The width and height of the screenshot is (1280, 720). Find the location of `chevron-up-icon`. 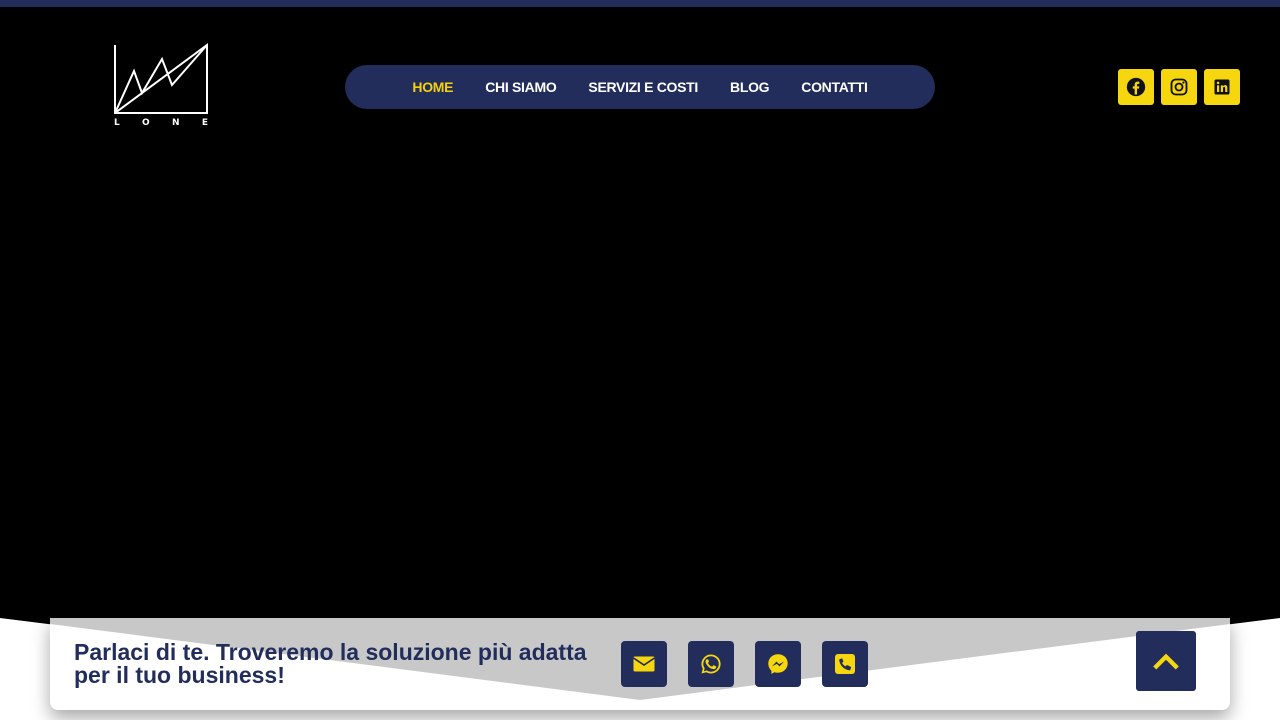

chevron-up-icon is located at coordinates (1166, 661).